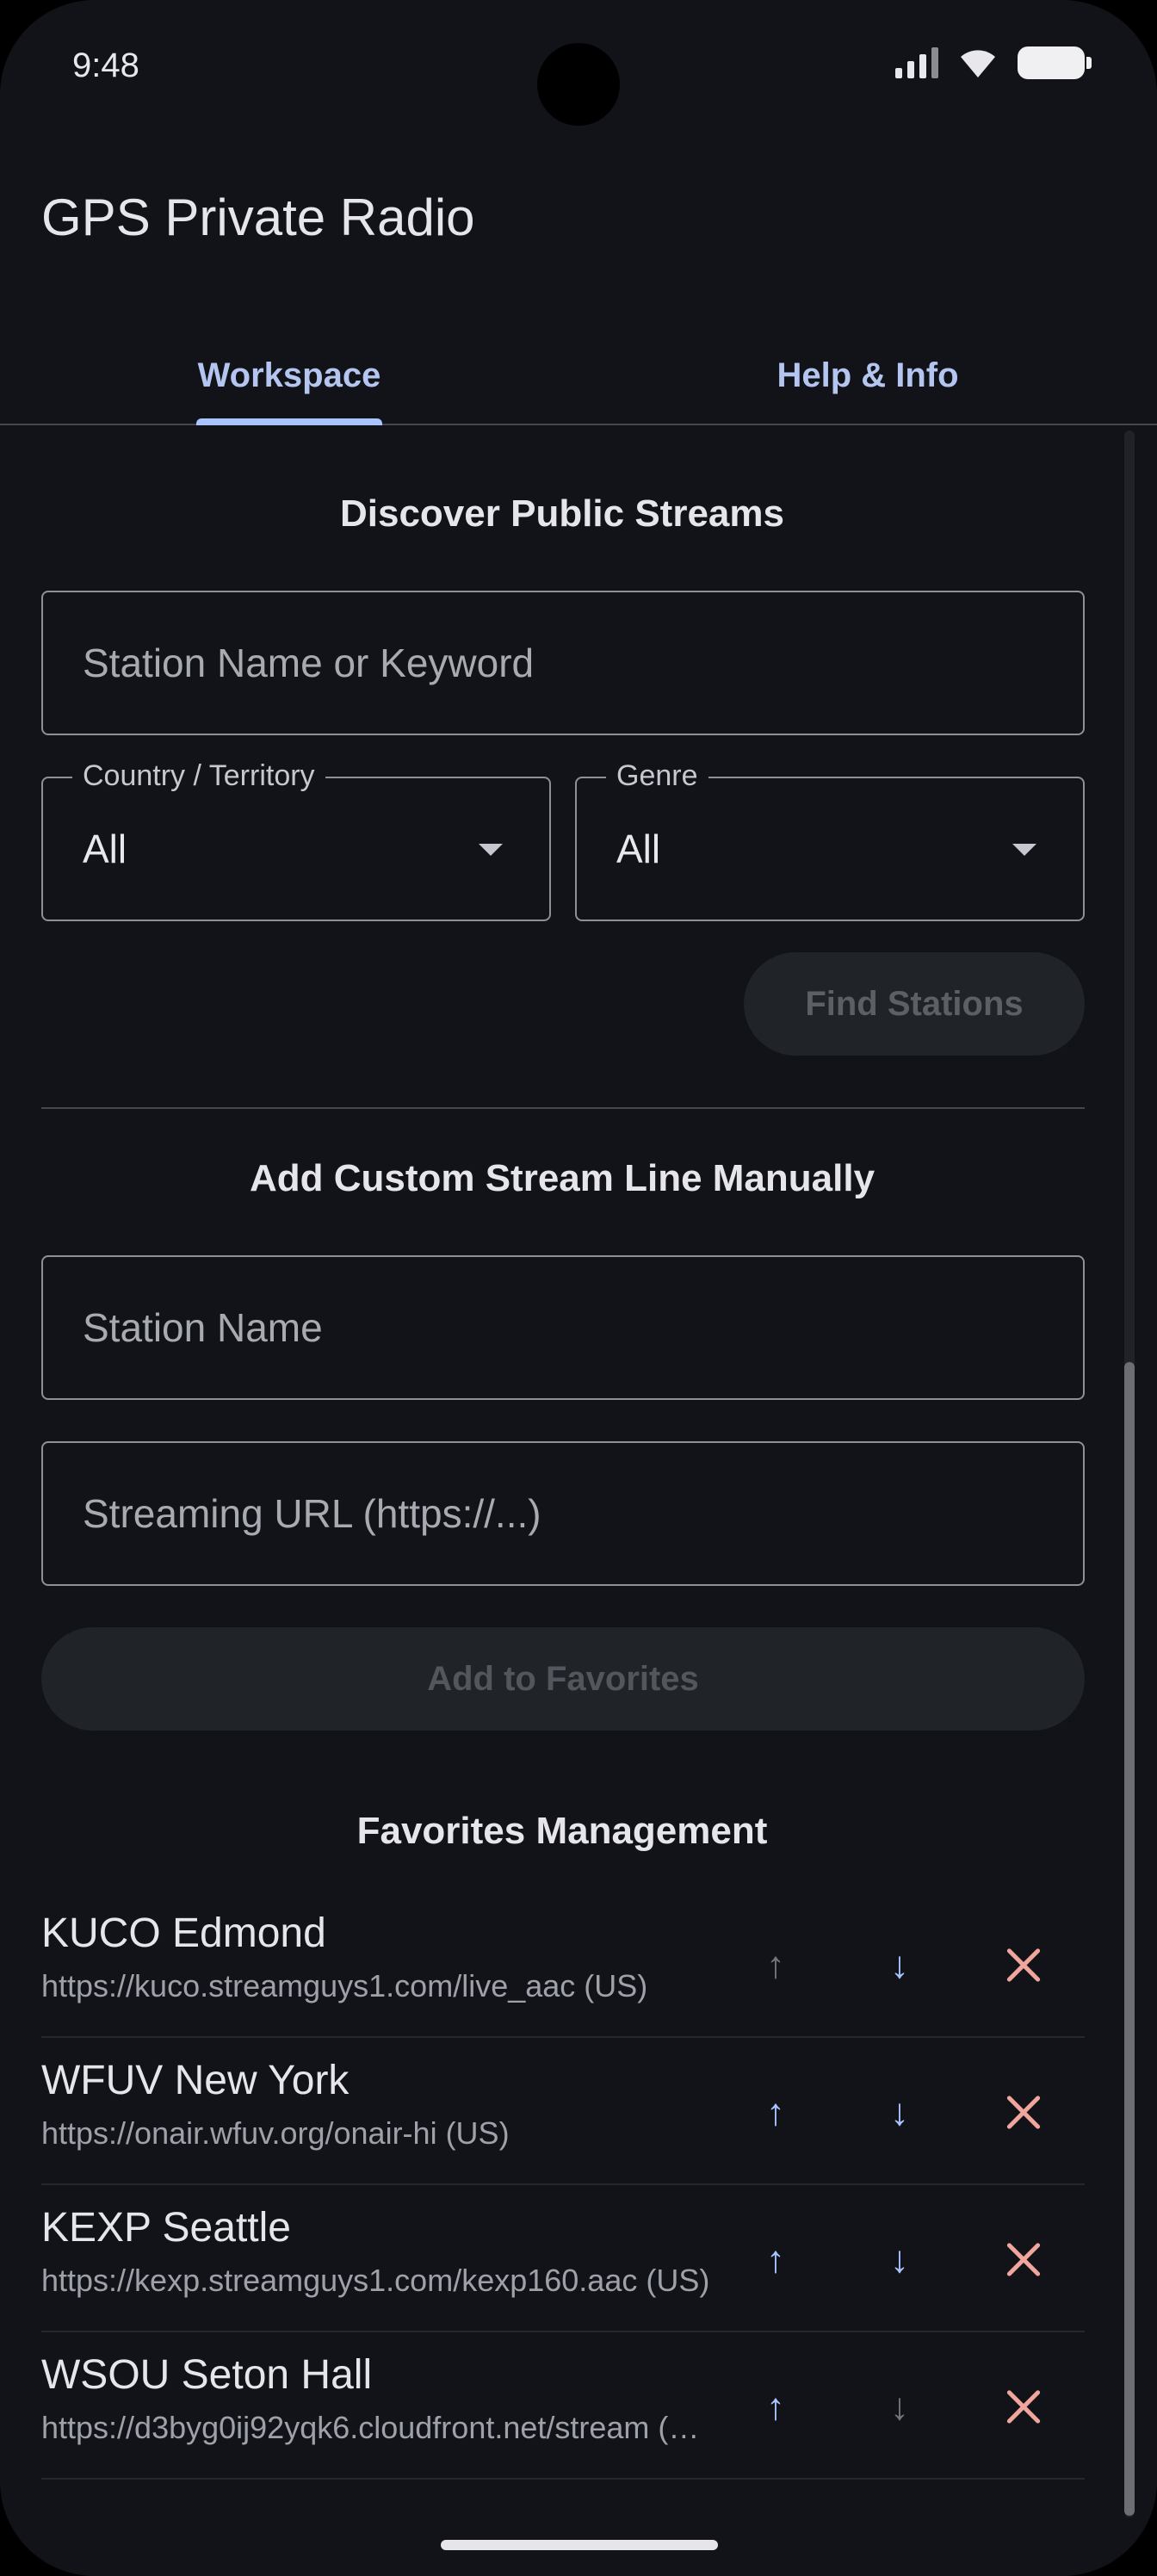 Image resolution: width=1157 pixels, height=2576 pixels. I want to click on status-time: 9:48, so click(106, 65).